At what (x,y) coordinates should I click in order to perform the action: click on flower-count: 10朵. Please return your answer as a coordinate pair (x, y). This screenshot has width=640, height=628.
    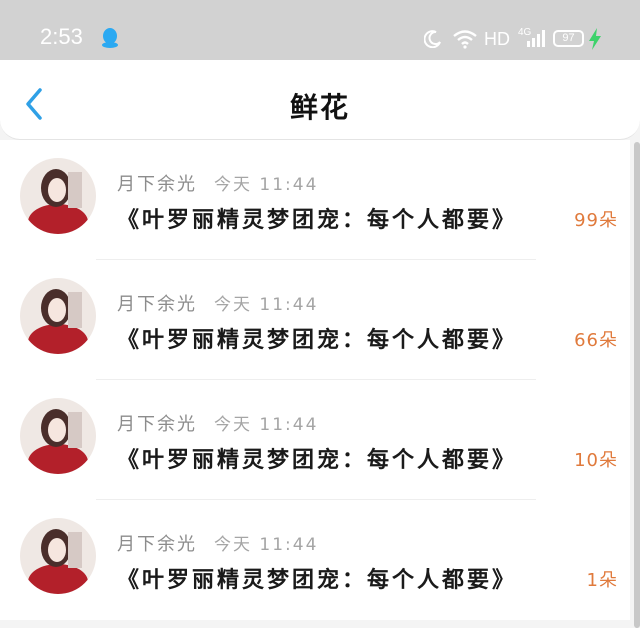
    Looking at the image, I should click on (596, 460).